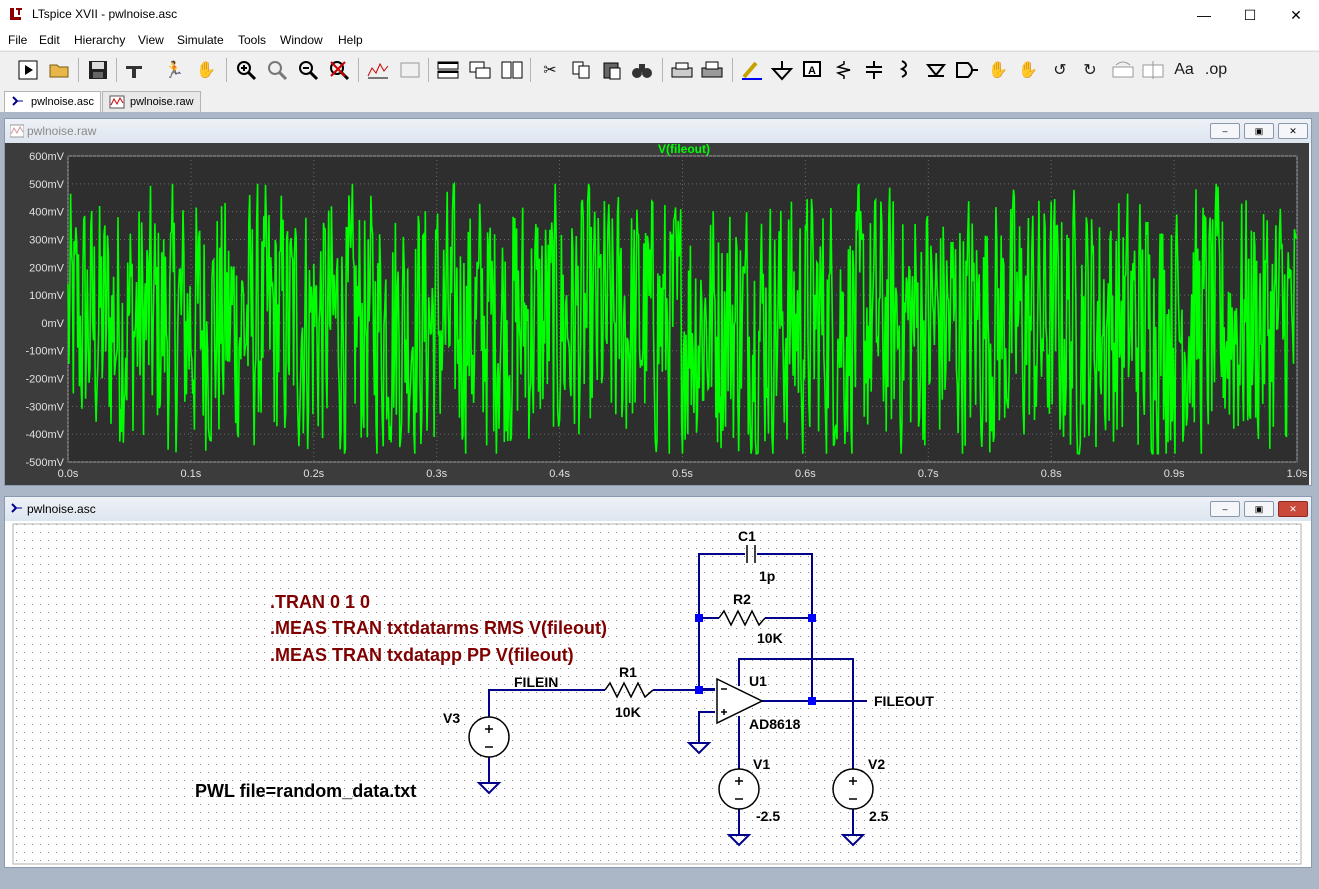 The height and width of the screenshot is (889, 1319). Describe the element at coordinates (879, 816) in the screenshot. I see `v2-value: 2.5` at that location.